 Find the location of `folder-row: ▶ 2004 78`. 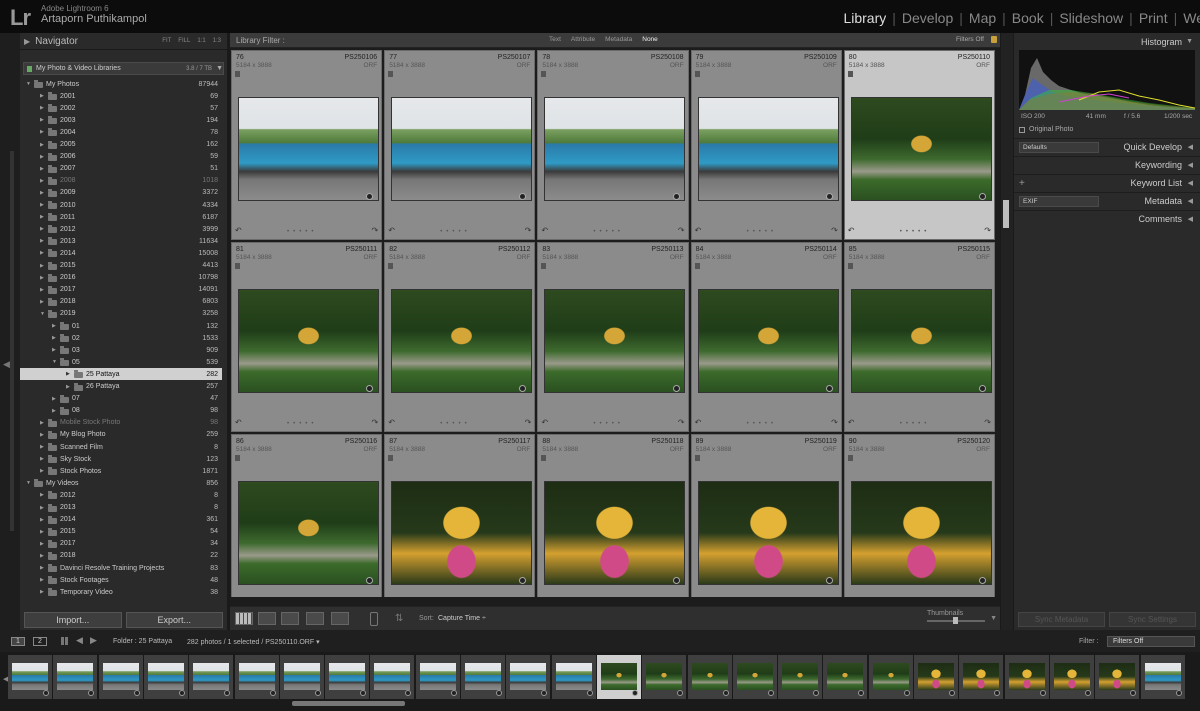

folder-row: ▶ 2004 78 is located at coordinates (121, 132).